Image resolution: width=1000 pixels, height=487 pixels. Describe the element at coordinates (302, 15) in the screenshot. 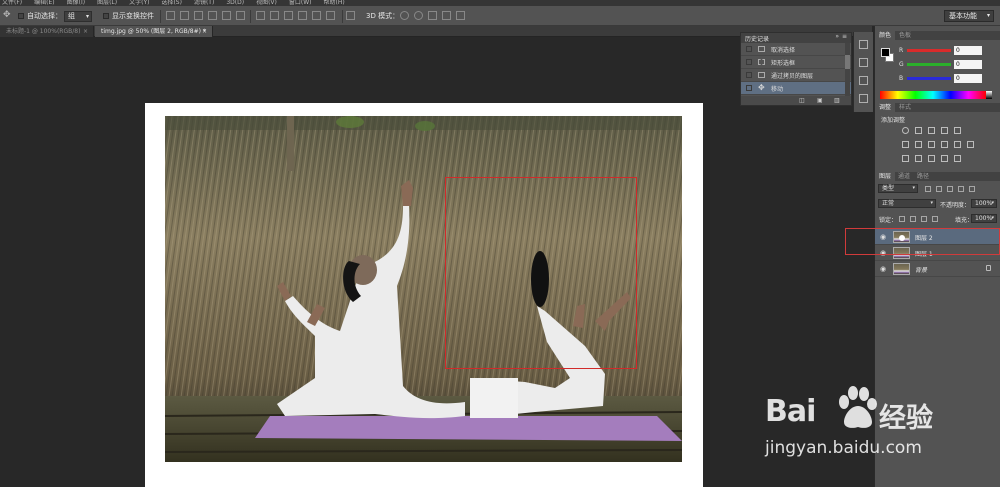

I see `distribute-left-icon` at that location.